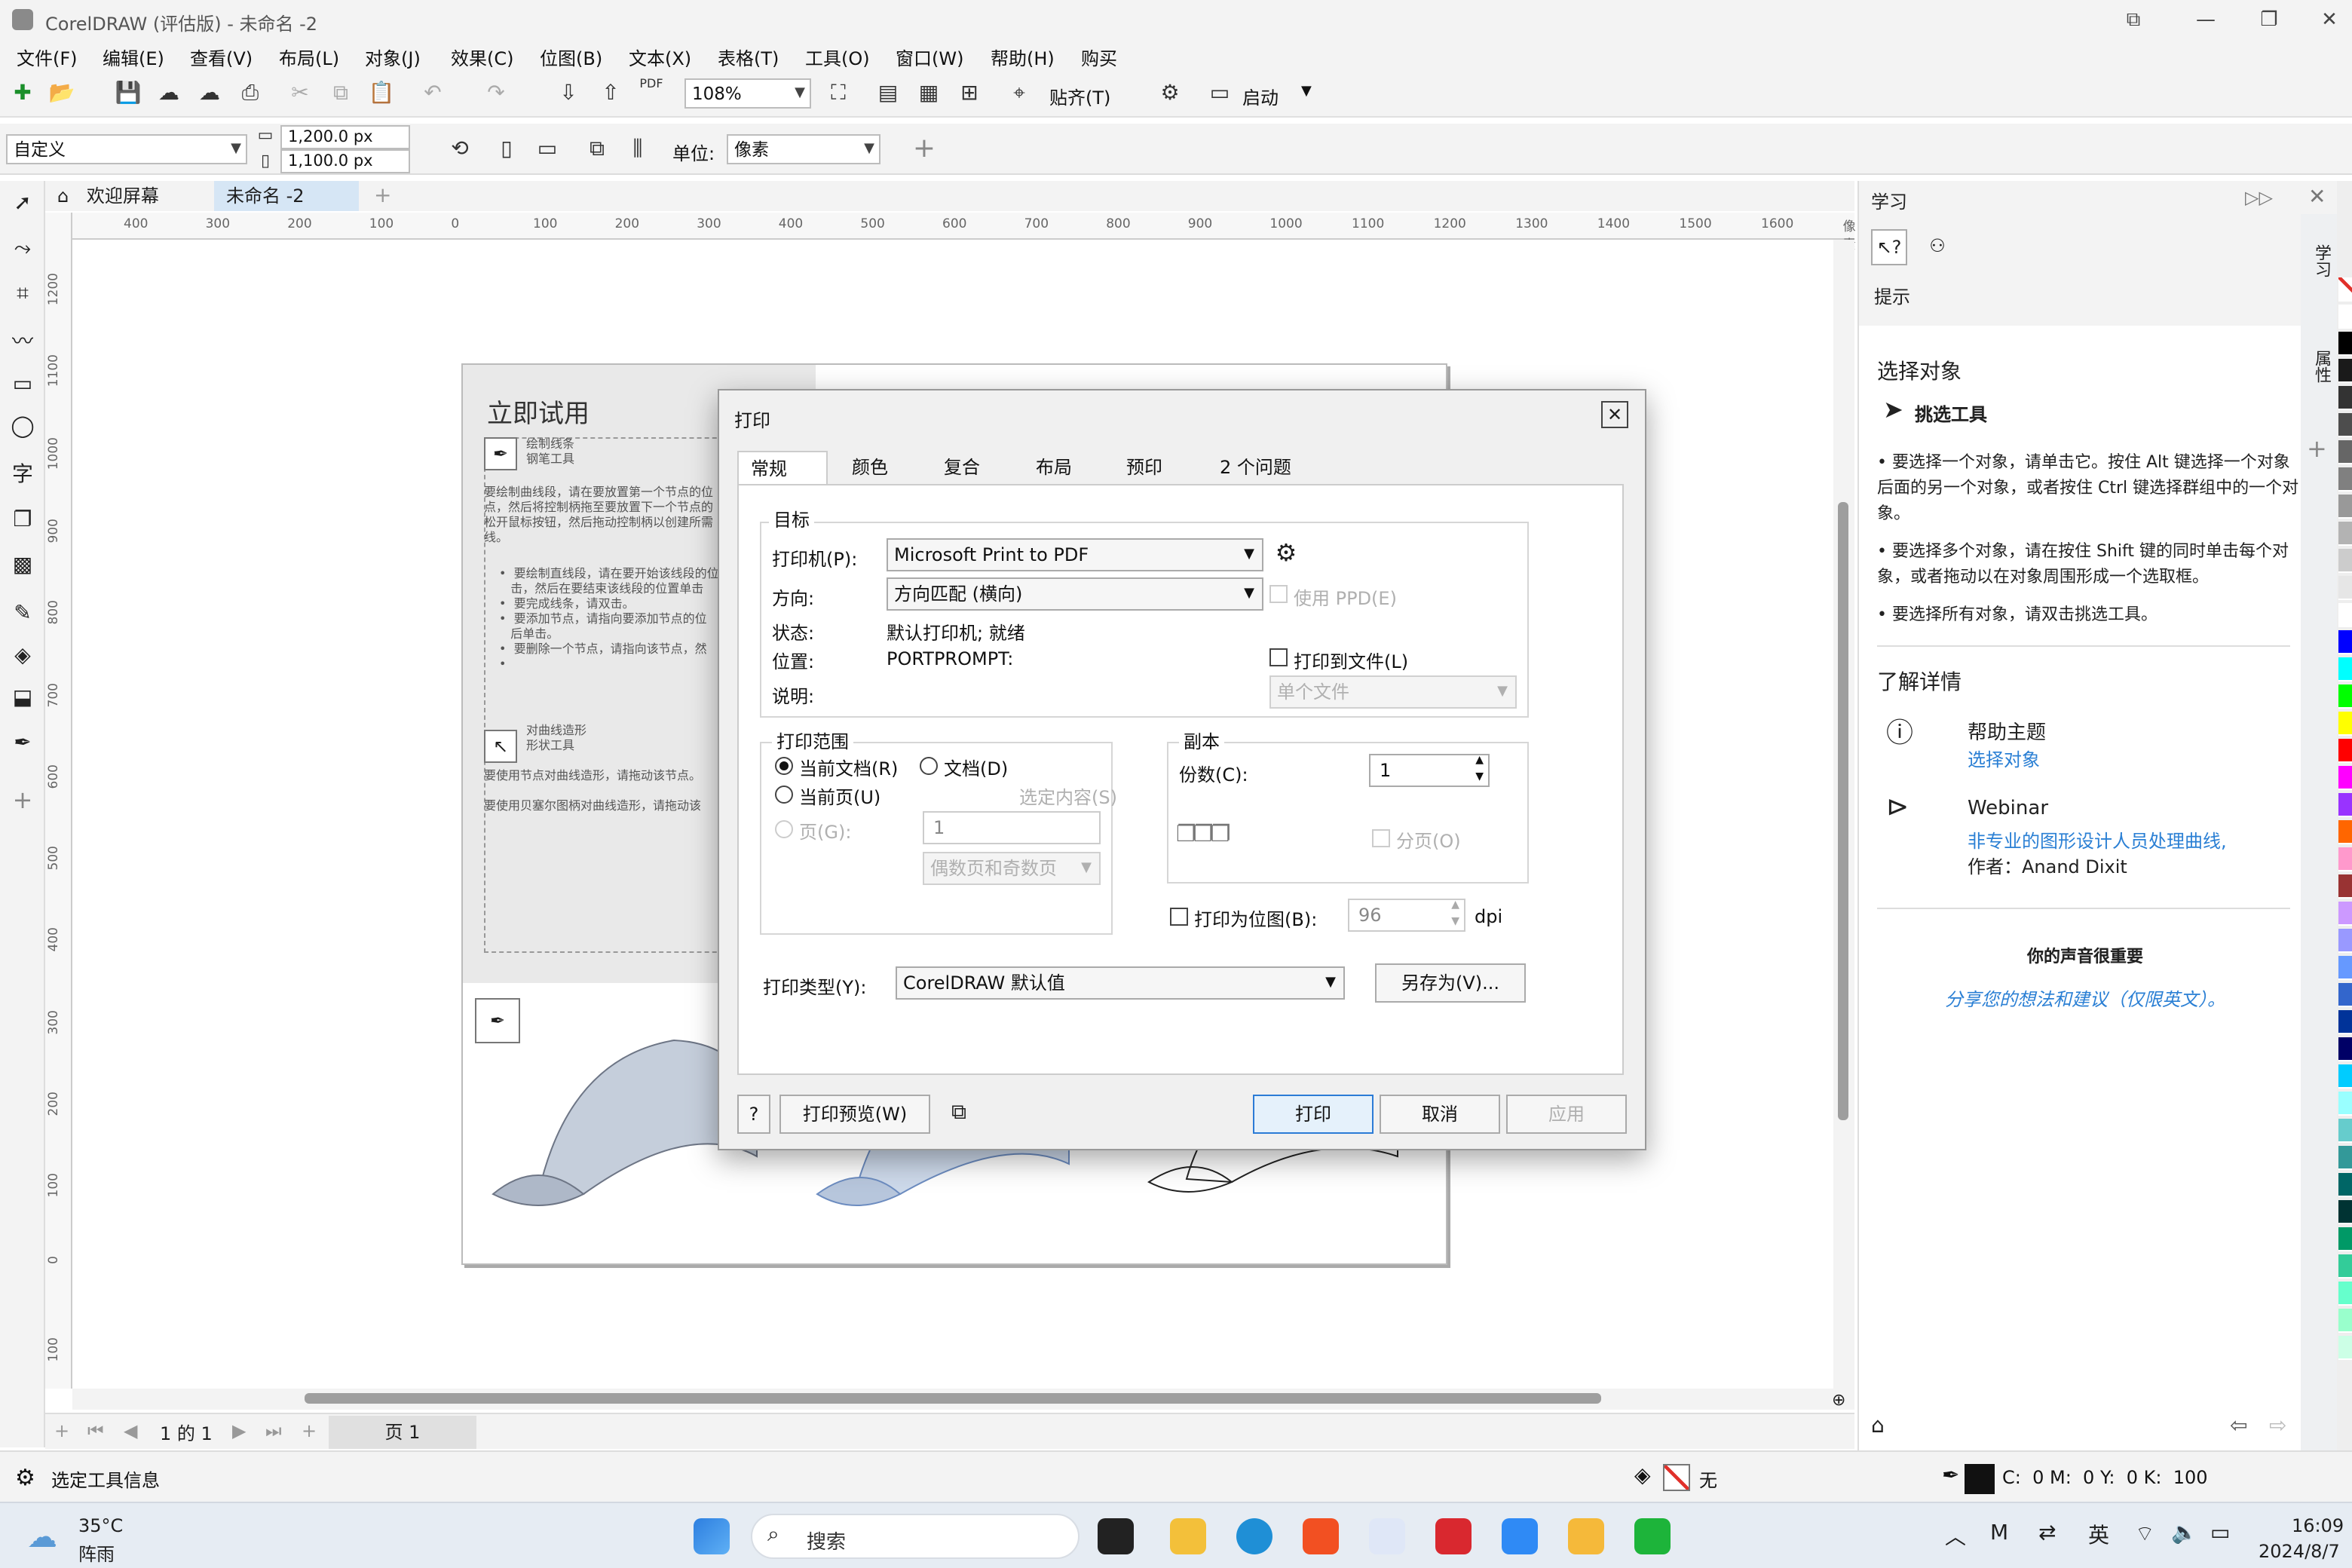 The height and width of the screenshot is (1568, 2352). What do you see at coordinates (2319, 366) in the screenshot?
I see `dock-tab-properties: 属性` at bounding box center [2319, 366].